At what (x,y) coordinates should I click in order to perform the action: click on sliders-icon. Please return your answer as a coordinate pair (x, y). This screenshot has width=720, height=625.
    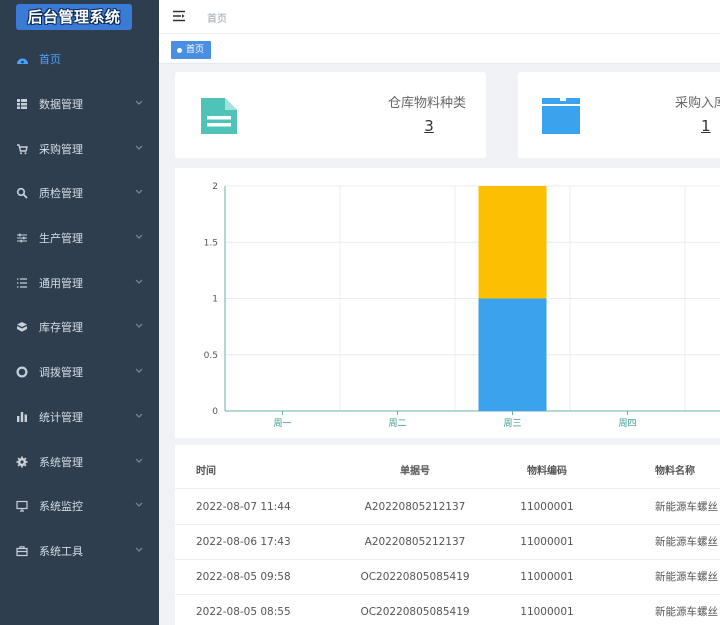
    Looking at the image, I should click on (22, 238).